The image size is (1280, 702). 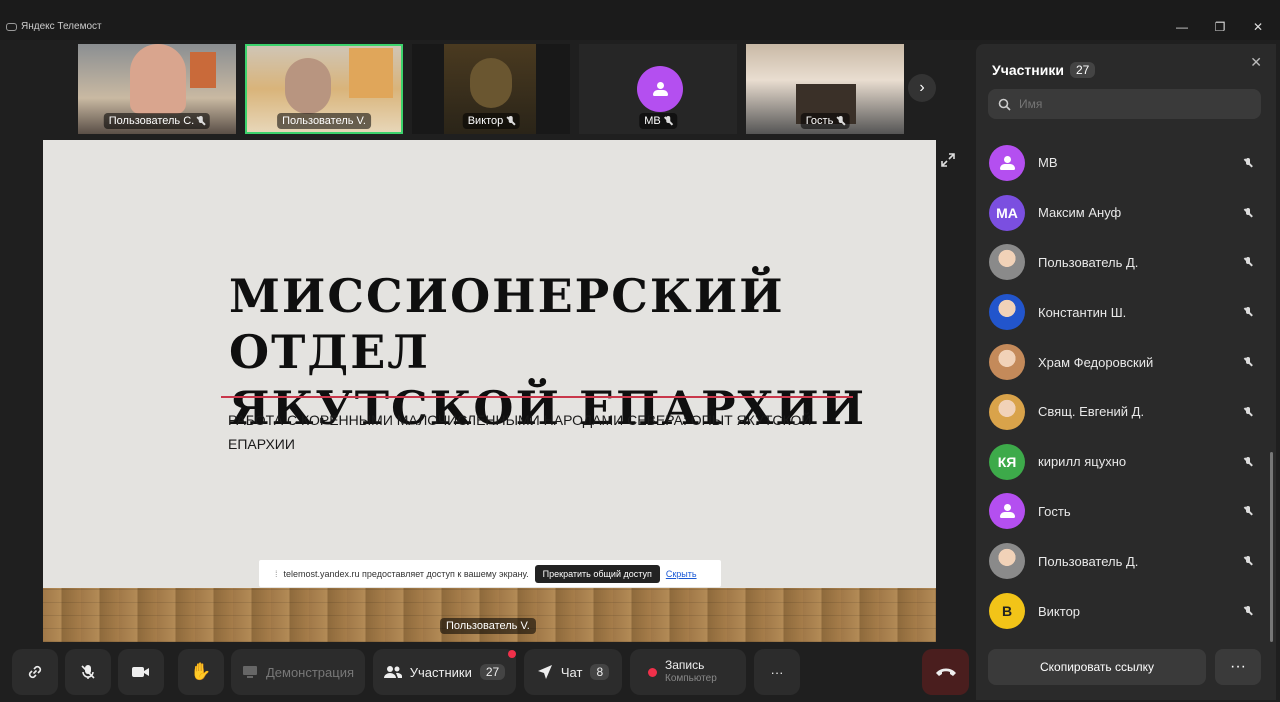 I want to click on video-tile-user-s: Пользователь С., so click(x=157, y=89).